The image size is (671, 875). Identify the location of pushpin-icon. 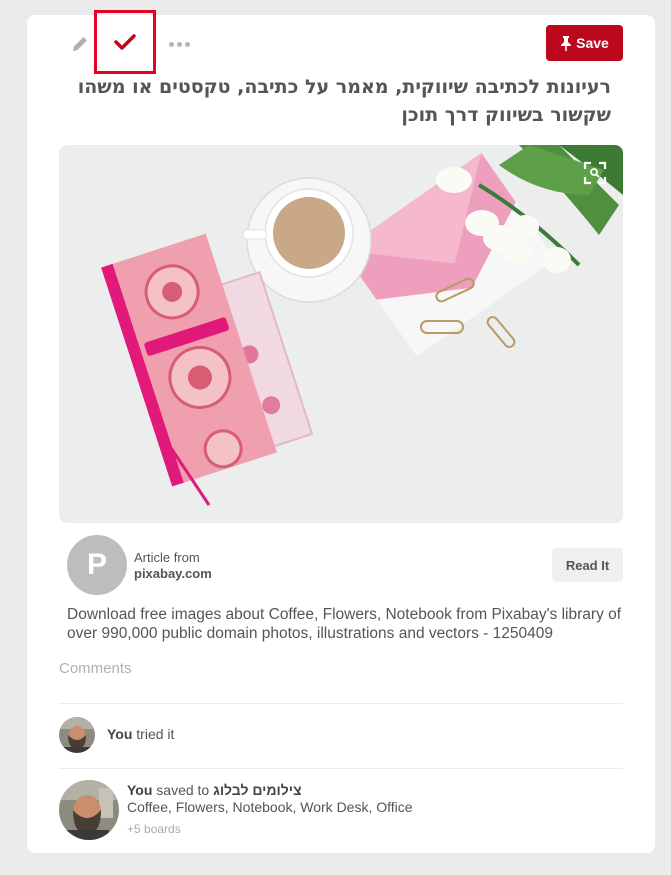
(566, 43).